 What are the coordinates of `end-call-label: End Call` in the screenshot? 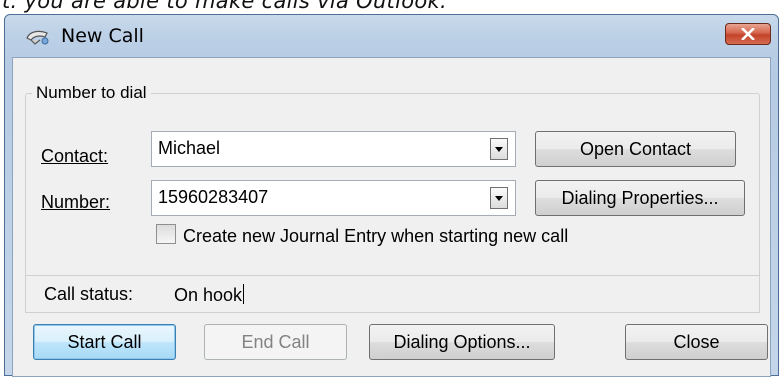 It's located at (275, 341).